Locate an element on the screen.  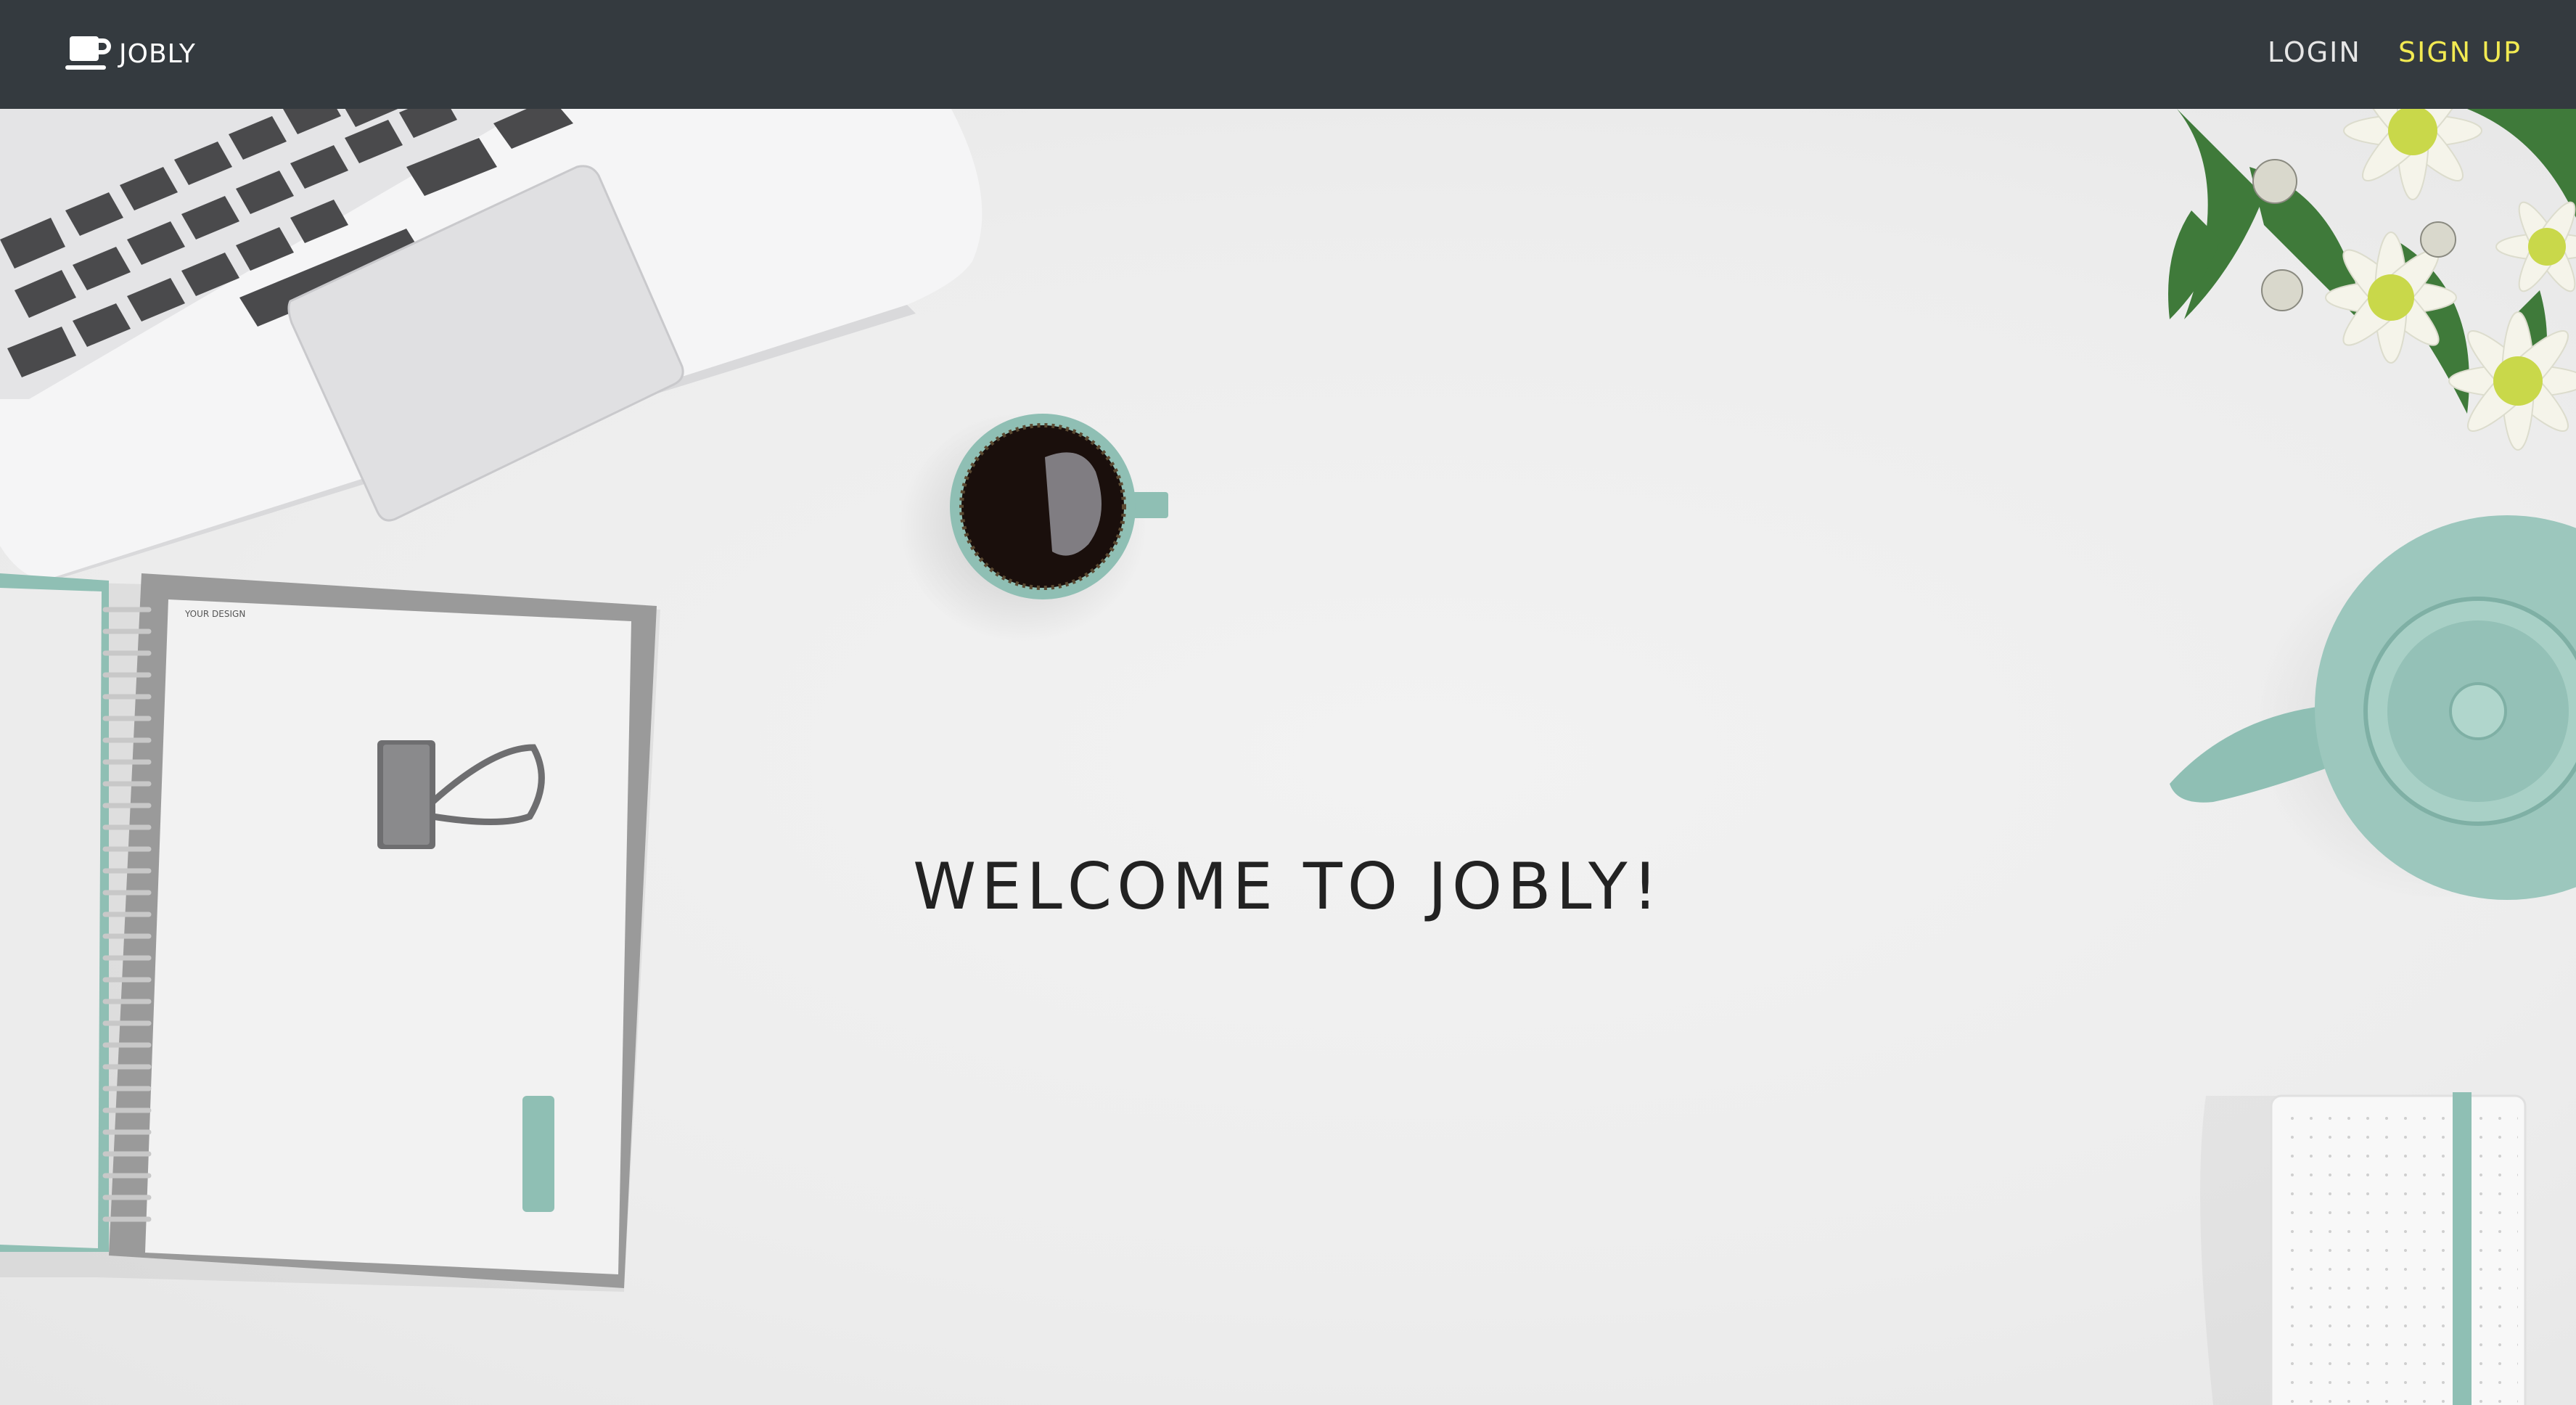
coffee-cup-icon is located at coordinates (88, 53).